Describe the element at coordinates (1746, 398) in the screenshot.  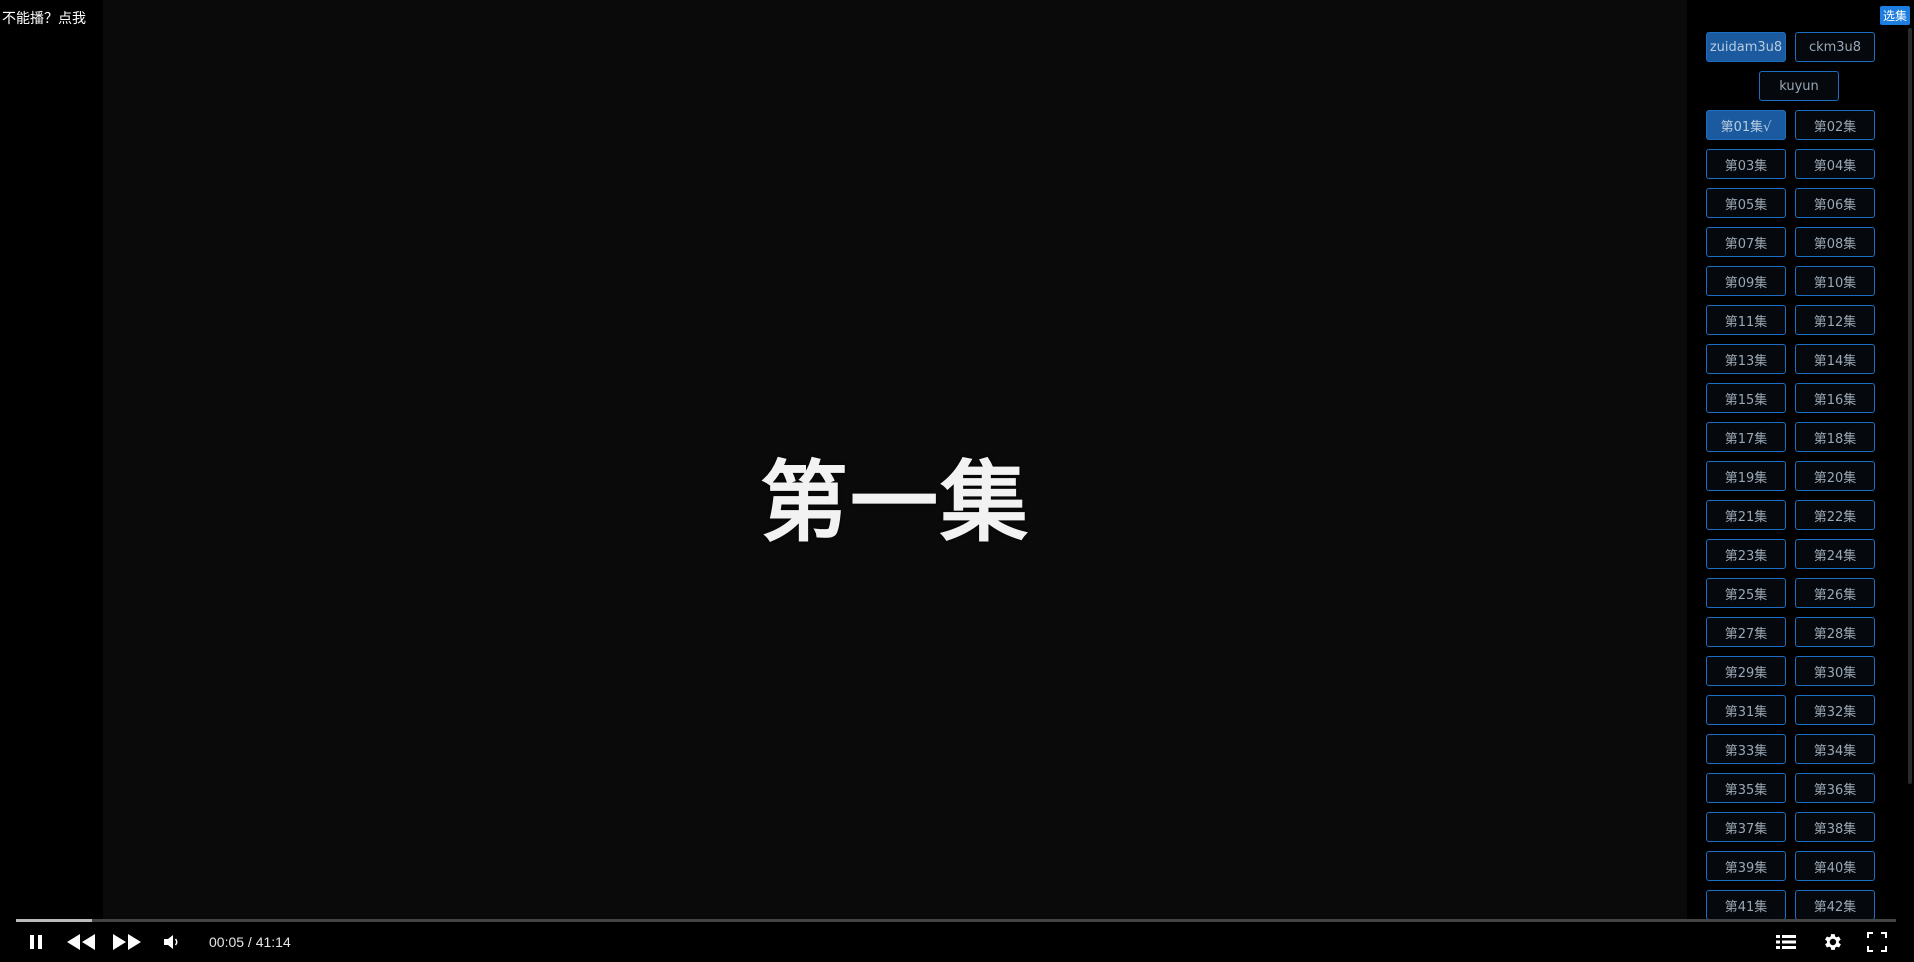
I see `episode-button: 第15集` at that location.